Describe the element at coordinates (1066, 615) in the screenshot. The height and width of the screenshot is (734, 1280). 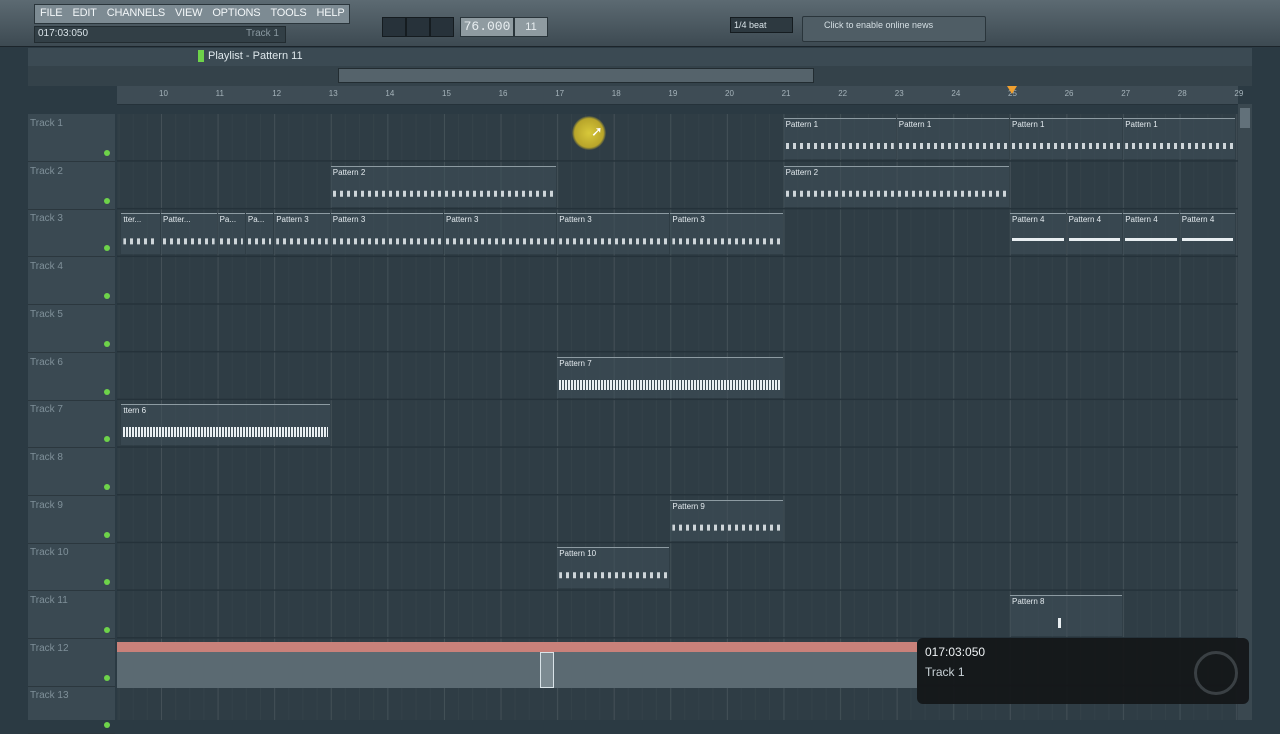
I see `pattern-clip: Pattern 8` at that location.